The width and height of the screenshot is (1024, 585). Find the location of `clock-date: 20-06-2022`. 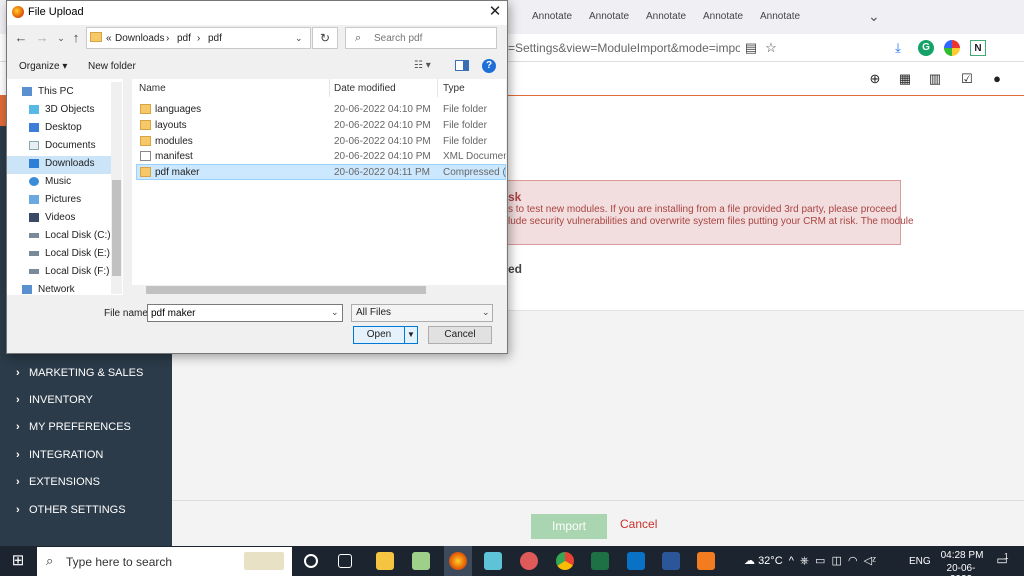

clock-date: 20-06-2022 is located at coordinates (961, 574).